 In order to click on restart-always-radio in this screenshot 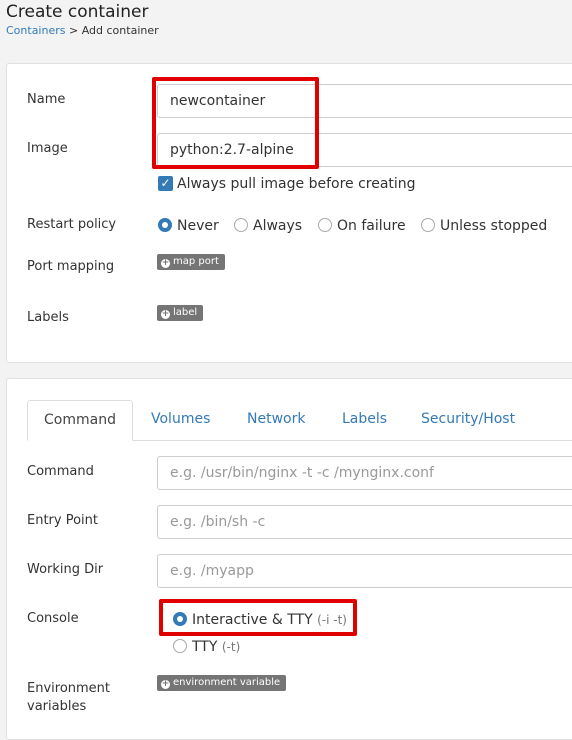, I will do `click(241, 225)`.